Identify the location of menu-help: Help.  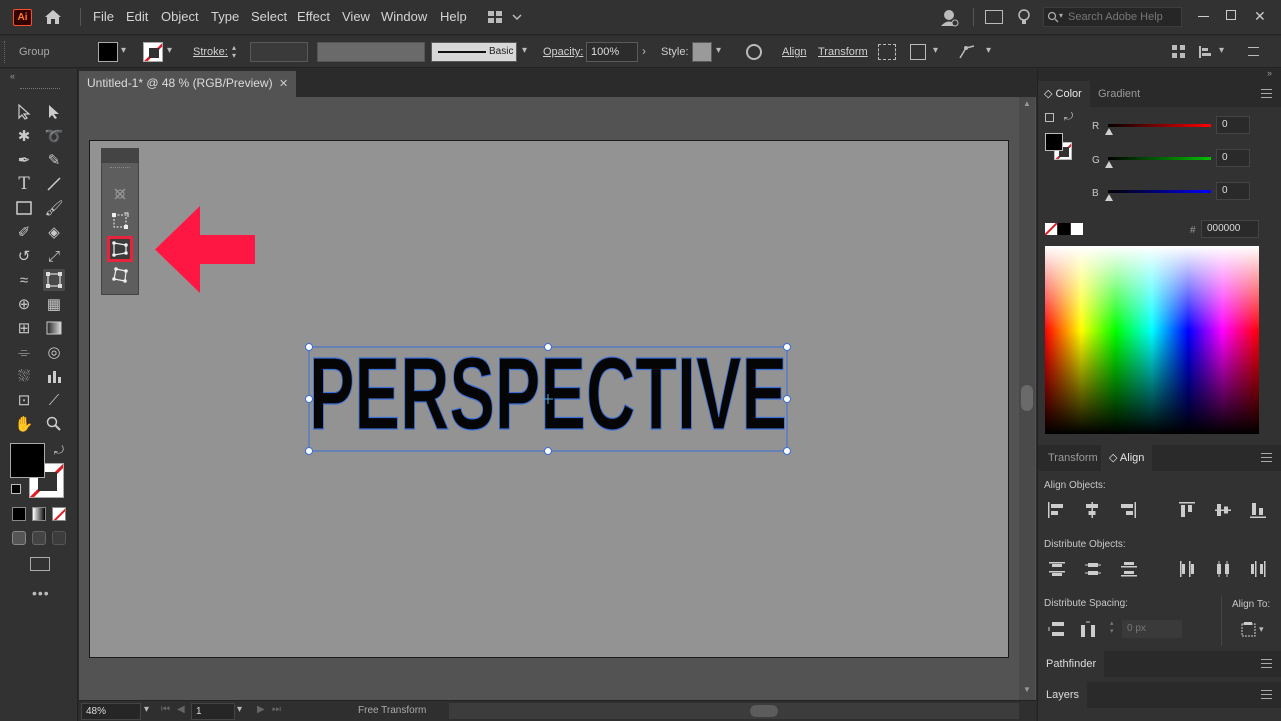
(453, 16).